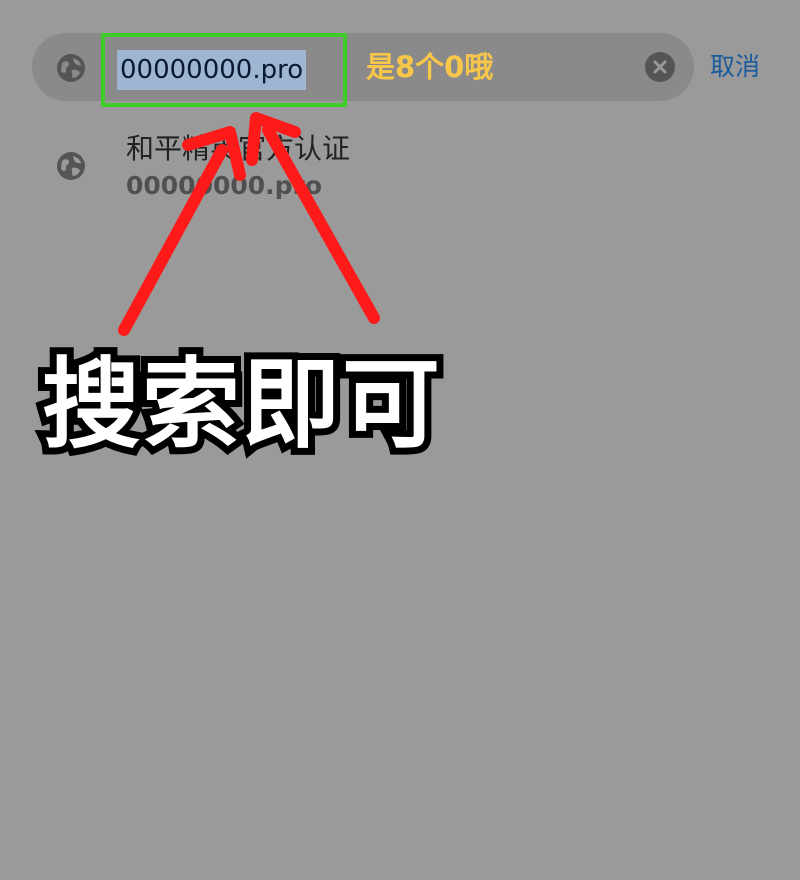 Image resolution: width=800 pixels, height=880 pixels. I want to click on cancel-button: 取消, so click(735, 67).